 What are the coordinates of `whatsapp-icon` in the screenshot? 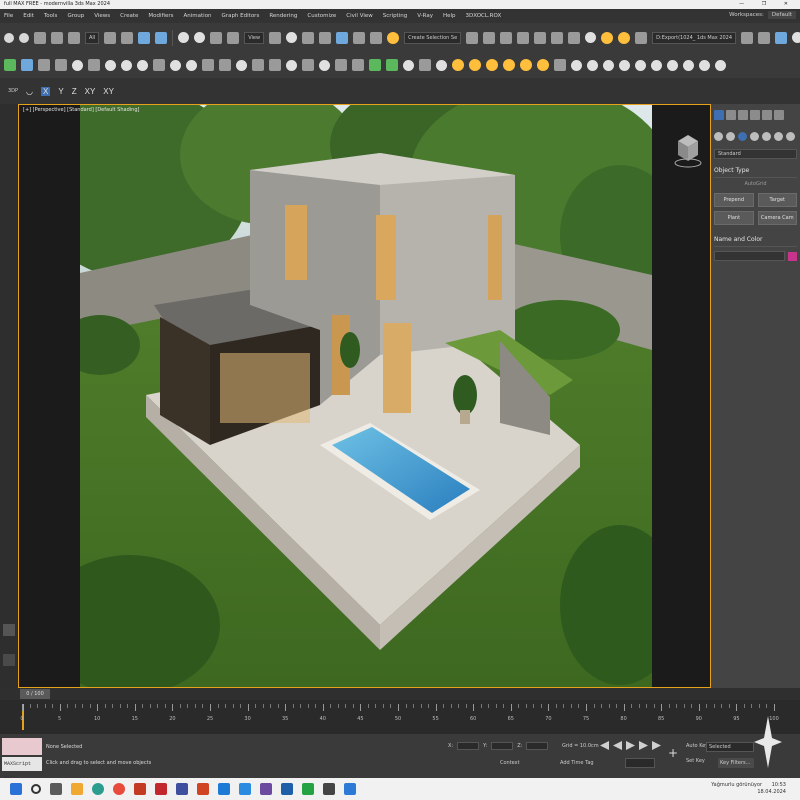 It's located at (308, 789).